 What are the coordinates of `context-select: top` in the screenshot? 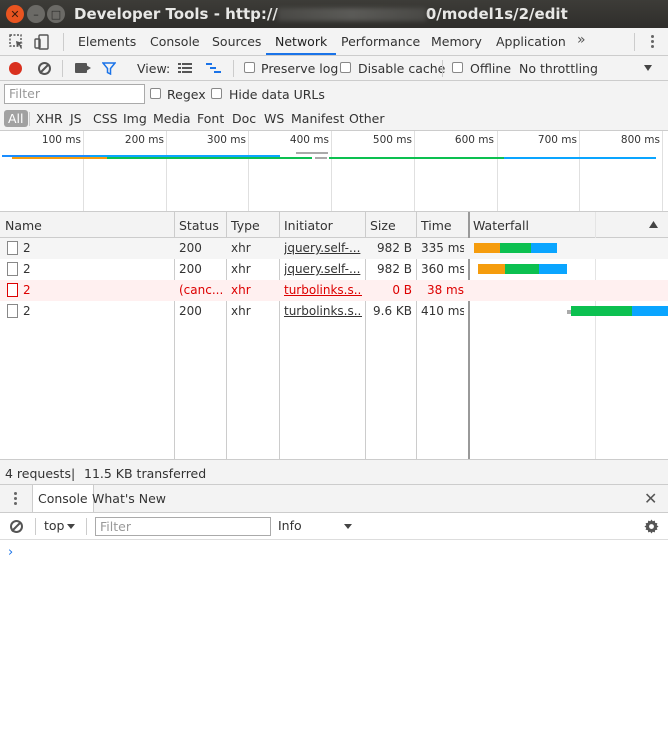 It's located at (54, 525).